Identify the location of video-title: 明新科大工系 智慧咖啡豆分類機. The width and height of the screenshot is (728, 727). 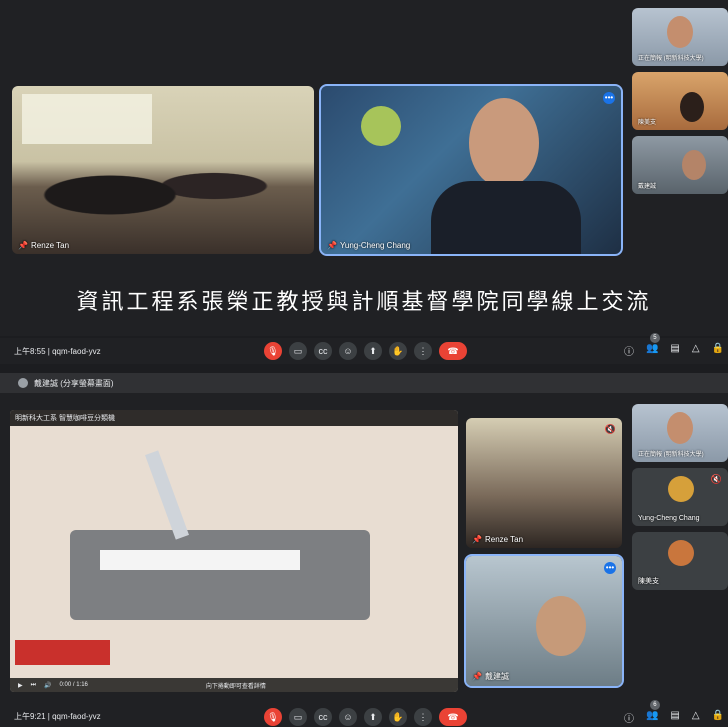
(234, 418).